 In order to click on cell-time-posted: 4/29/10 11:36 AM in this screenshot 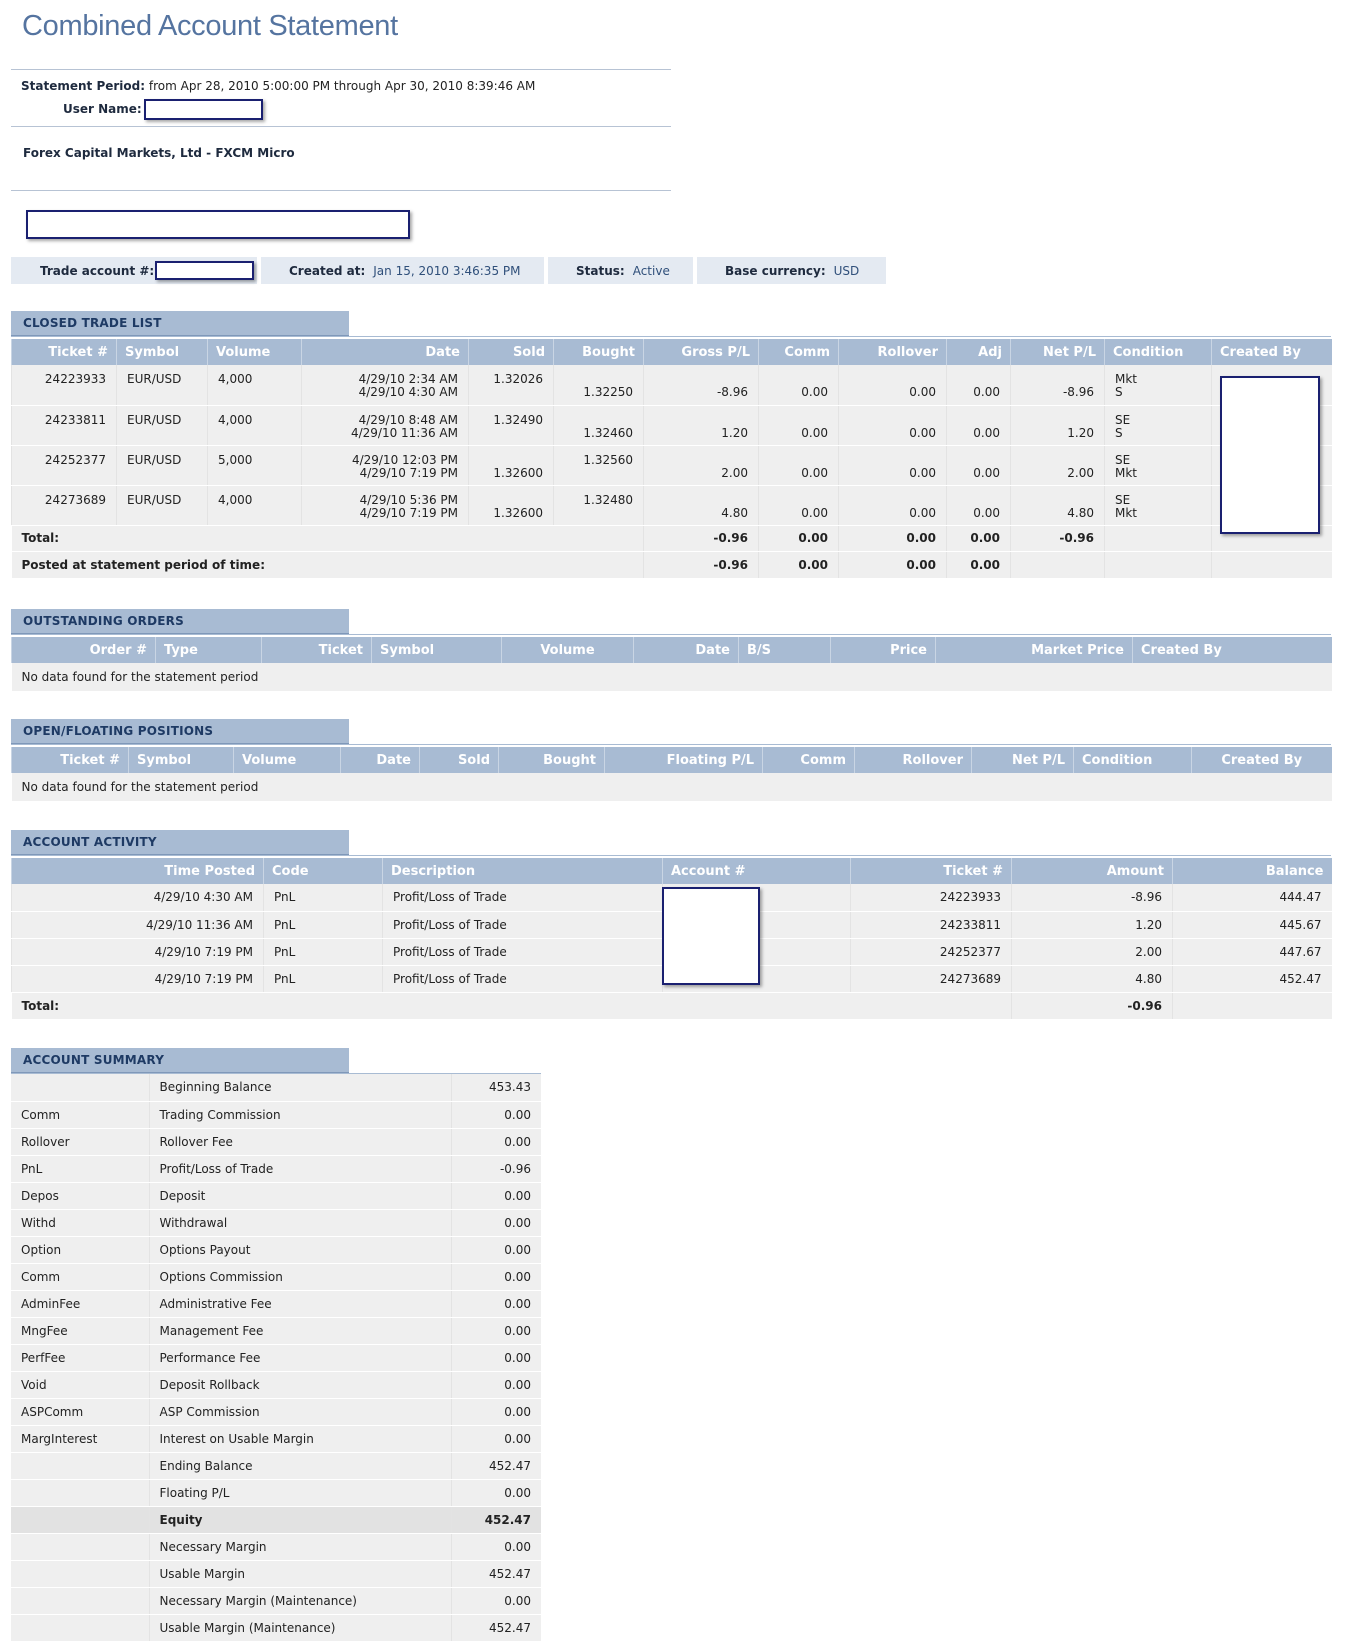, I will do `click(137, 925)`.